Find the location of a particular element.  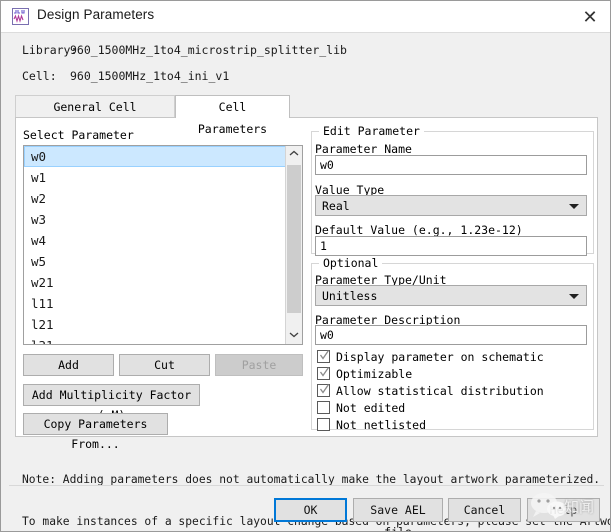

checkbox-not-edited: Not edited is located at coordinates (447, 408).